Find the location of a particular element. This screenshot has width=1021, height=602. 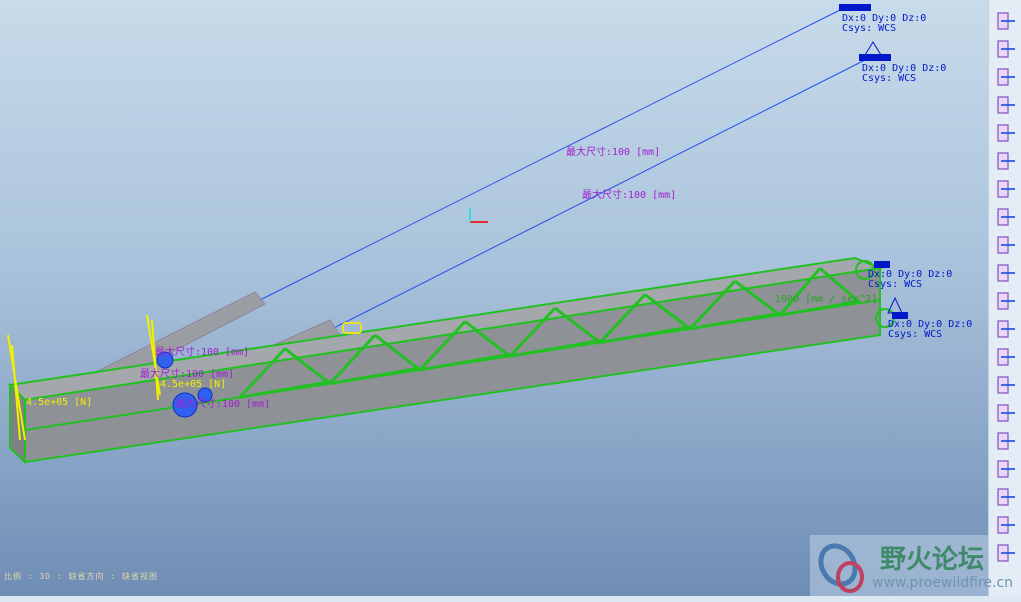

acceleration-label: 1000 [mm / sec^2] is located at coordinates (826, 299).